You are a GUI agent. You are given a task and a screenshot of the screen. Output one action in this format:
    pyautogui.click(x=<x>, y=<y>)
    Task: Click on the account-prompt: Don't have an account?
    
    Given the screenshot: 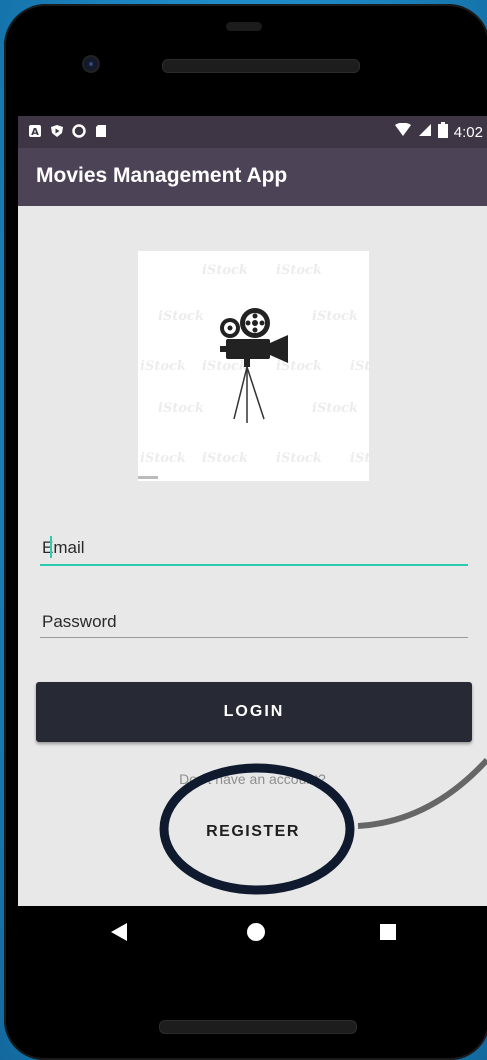 What is the action you would take?
    pyautogui.click(x=252, y=779)
    